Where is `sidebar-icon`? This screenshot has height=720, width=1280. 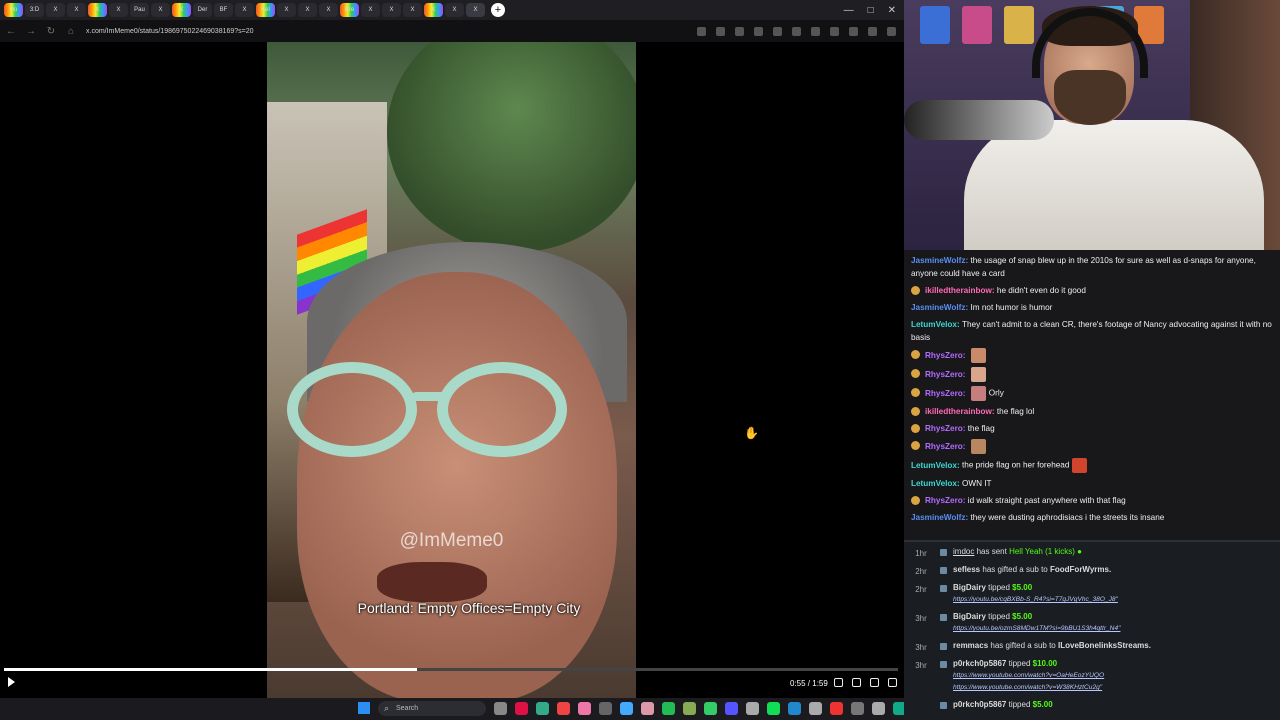 sidebar-icon is located at coordinates (834, 31).